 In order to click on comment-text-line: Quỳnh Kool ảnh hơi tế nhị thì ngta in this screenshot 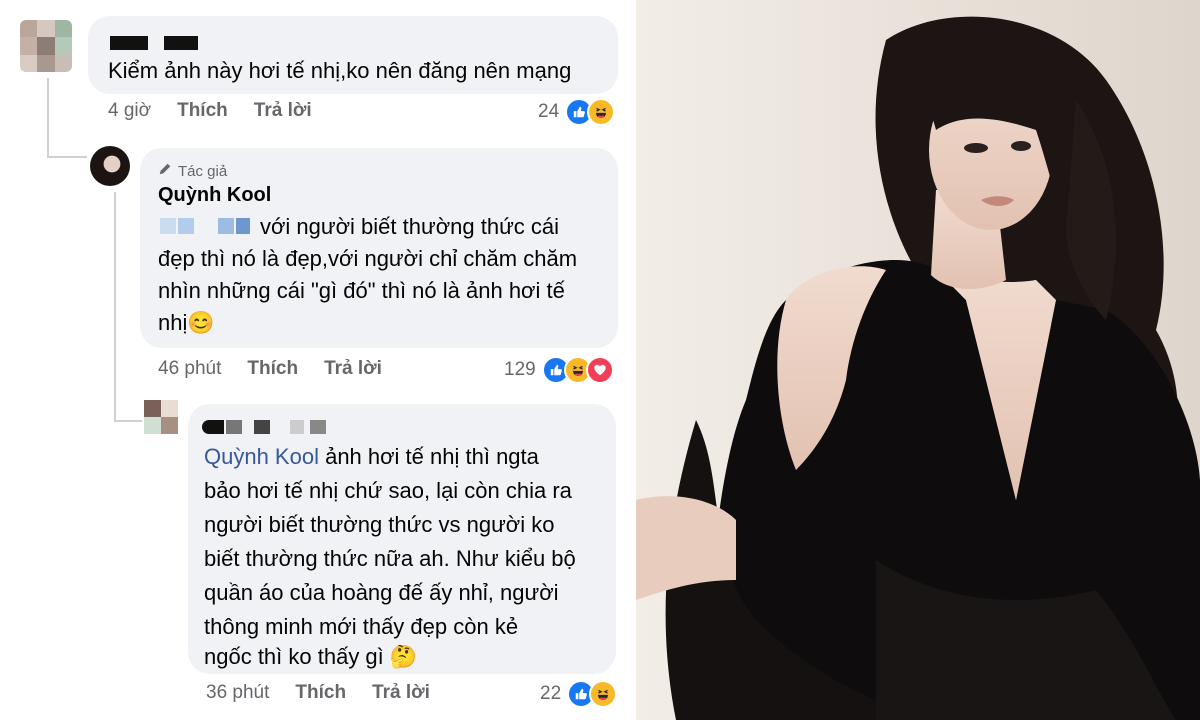, I will do `click(371, 457)`.